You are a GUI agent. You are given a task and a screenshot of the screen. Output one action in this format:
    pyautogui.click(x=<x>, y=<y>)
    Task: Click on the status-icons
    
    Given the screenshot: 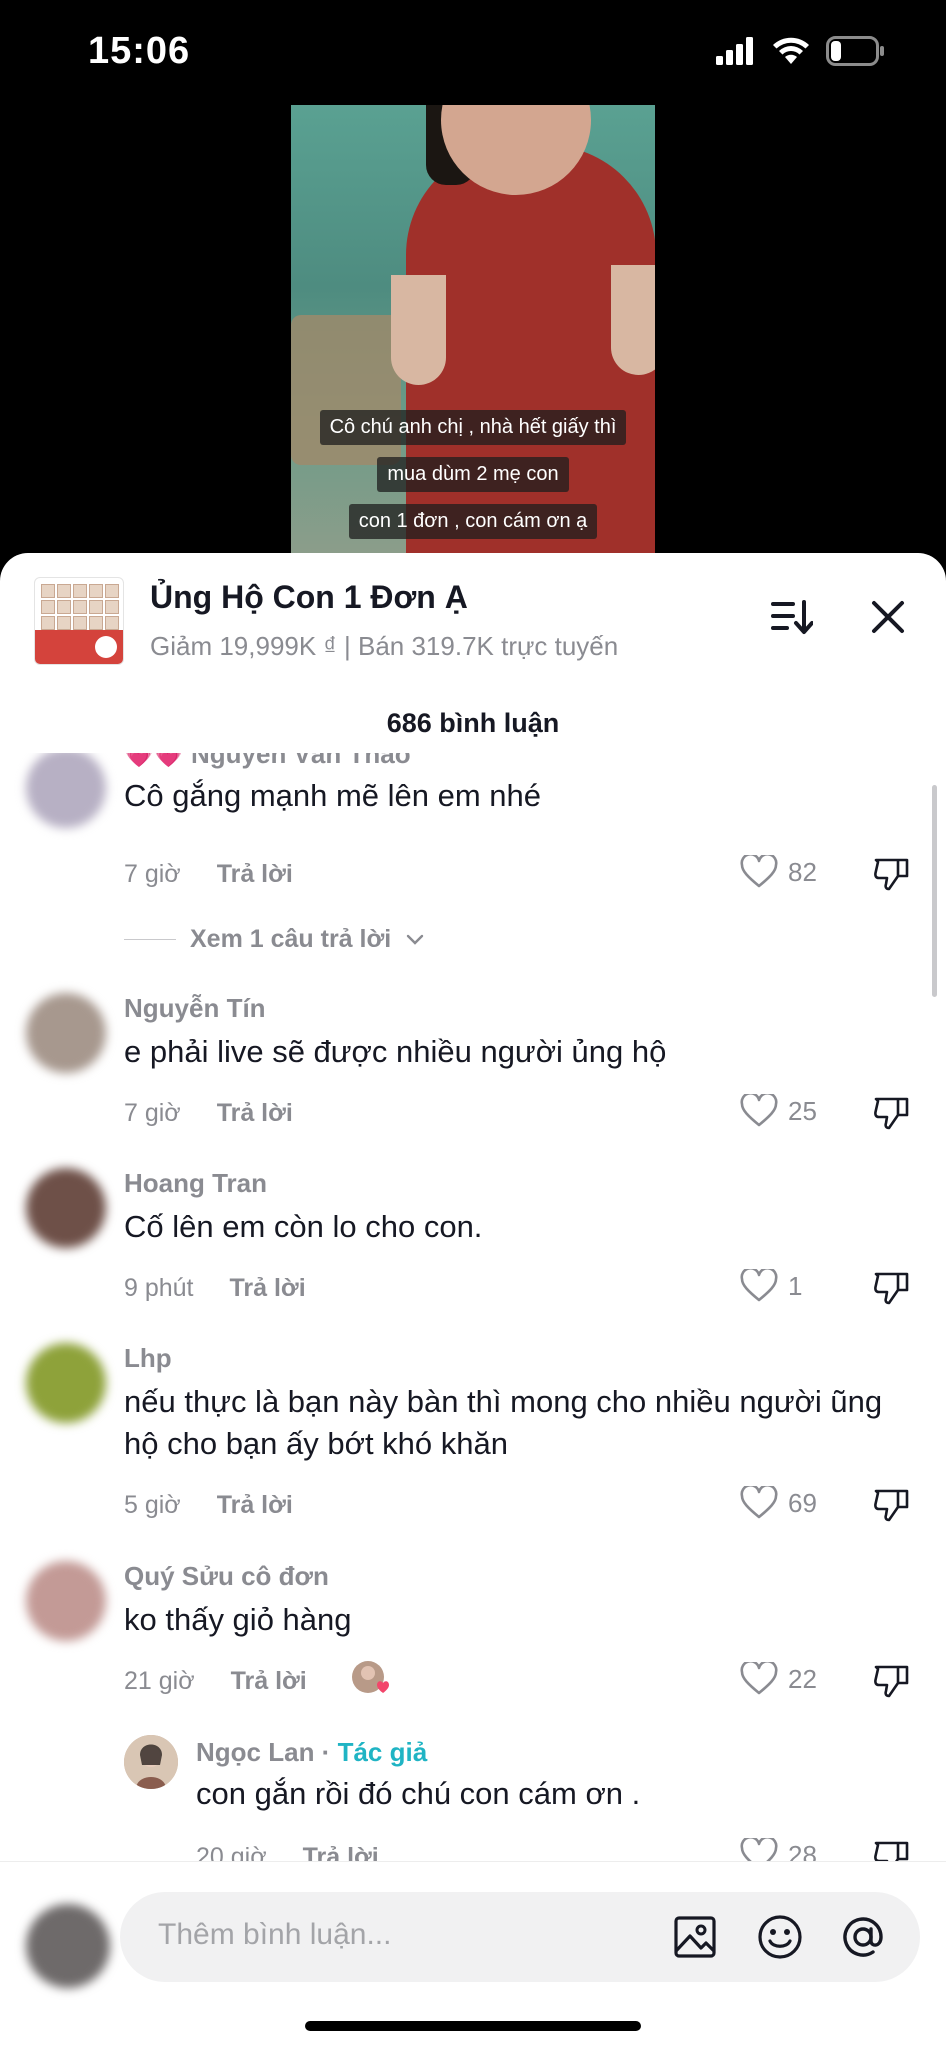 What is the action you would take?
    pyautogui.click(x=801, y=51)
    